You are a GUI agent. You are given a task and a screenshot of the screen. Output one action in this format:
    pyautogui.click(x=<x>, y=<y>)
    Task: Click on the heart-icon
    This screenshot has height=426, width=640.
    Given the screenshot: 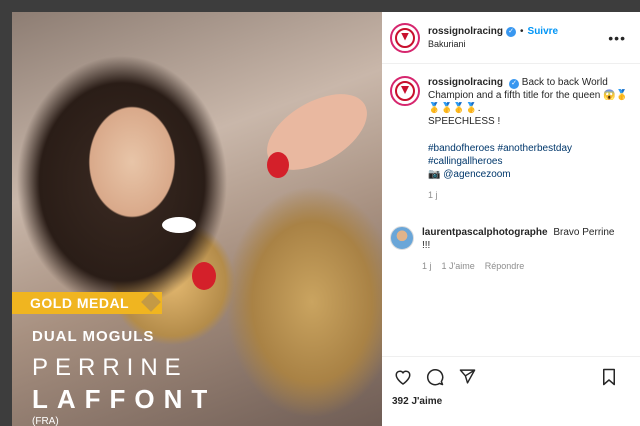 What is the action you would take?
    pyautogui.click(x=403, y=377)
    